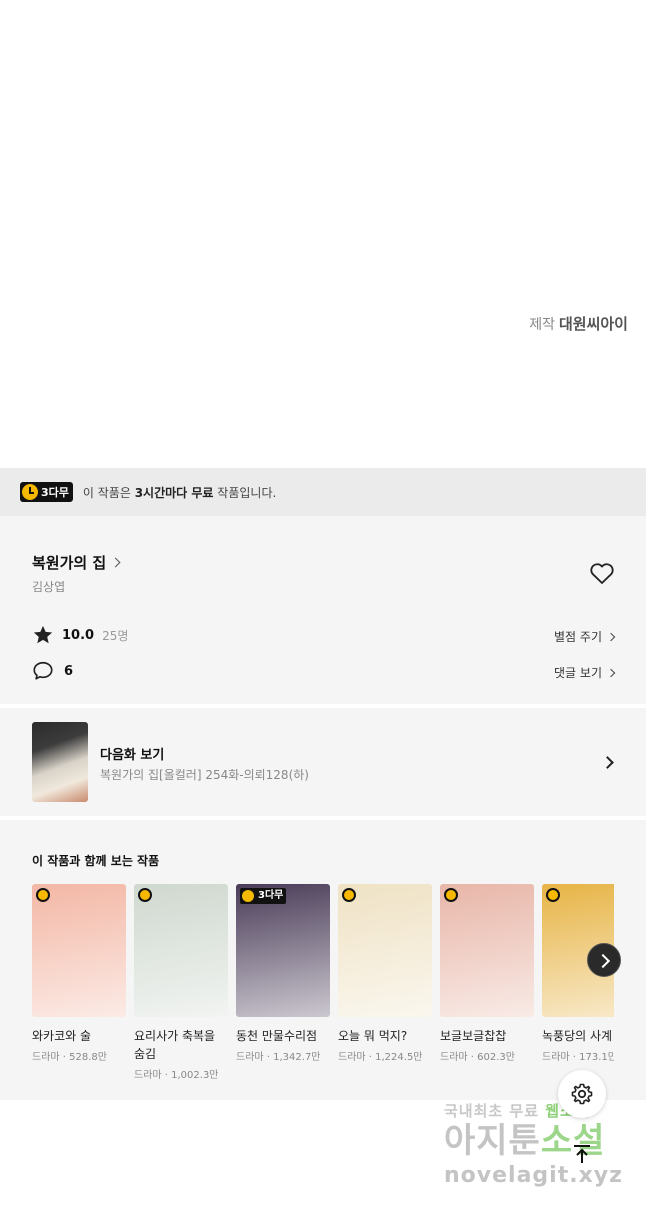 This screenshot has height=1216, width=646. What do you see at coordinates (175, 1045) in the screenshot?
I see `recommendation-title: 요리사가 축복을 숨김` at bounding box center [175, 1045].